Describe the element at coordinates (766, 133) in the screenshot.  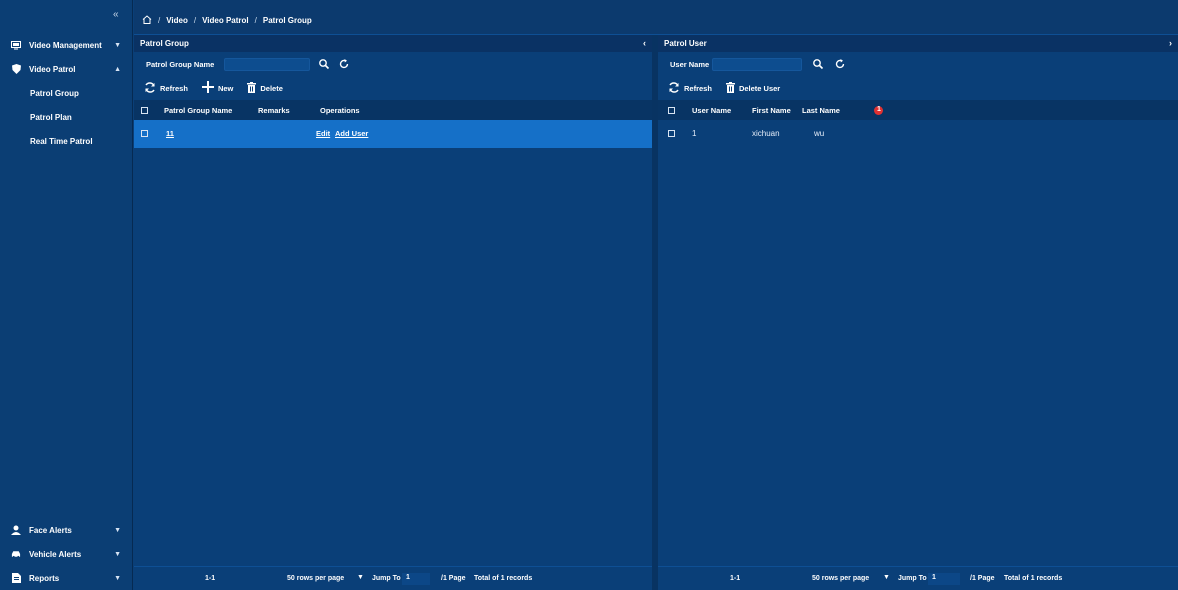
I see `first-name-cell: xichuan` at that location.